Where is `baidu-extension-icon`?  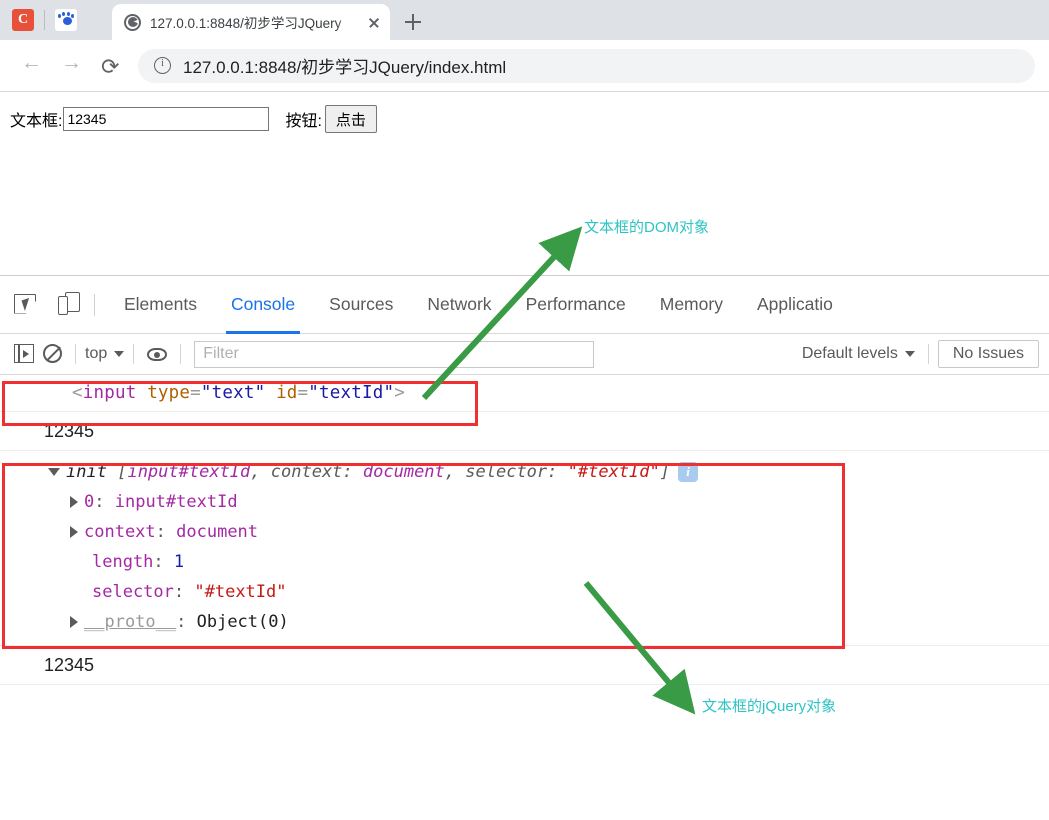 baidu-extension-icon is located at coordinates (66, 20).